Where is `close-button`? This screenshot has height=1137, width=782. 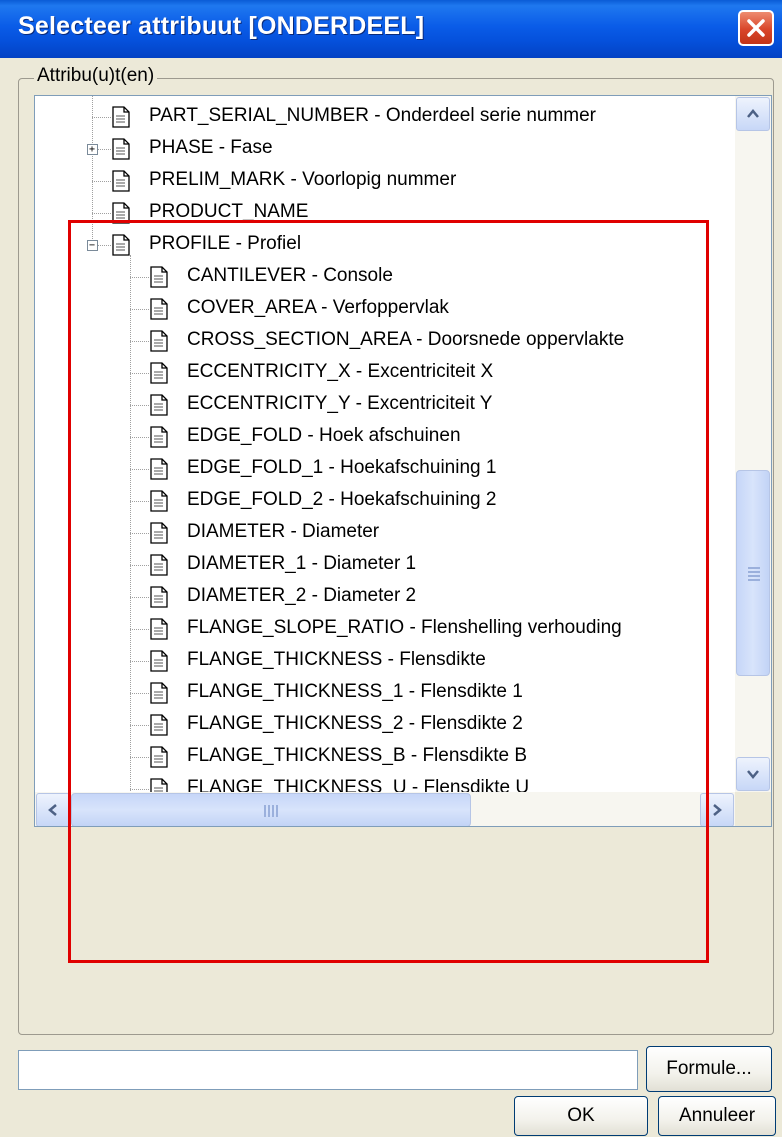
close-button is located at coordinates (756, 28).